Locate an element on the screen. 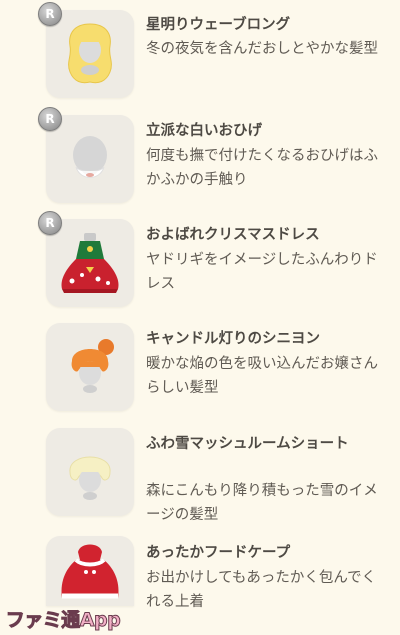 The image size is (400, 635). item-title: 立派な白いおひげ is located at coordinates (204, 131).